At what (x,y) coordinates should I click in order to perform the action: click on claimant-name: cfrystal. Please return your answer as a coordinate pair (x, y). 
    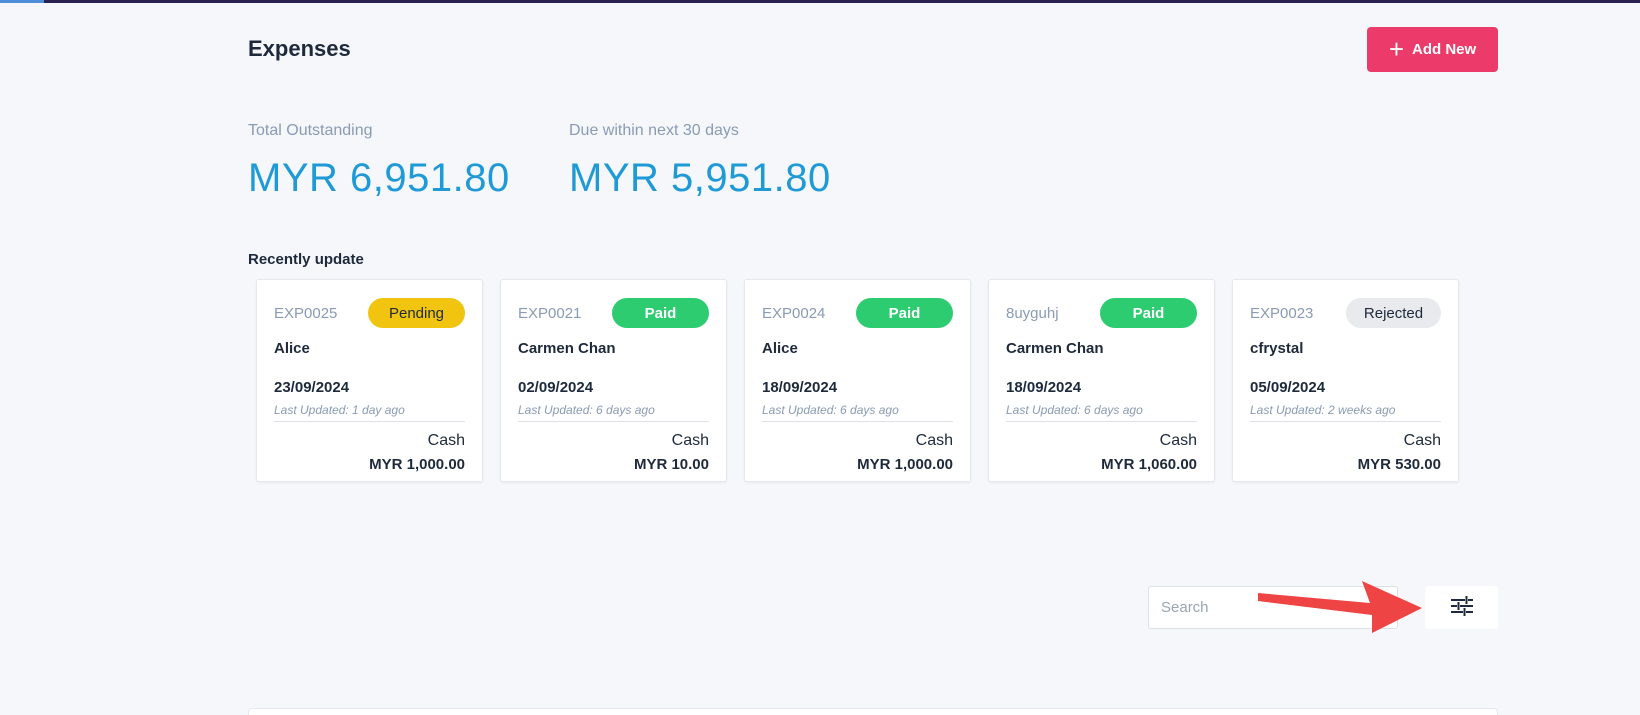
    Looking at the image, I should click on (1277, 348).